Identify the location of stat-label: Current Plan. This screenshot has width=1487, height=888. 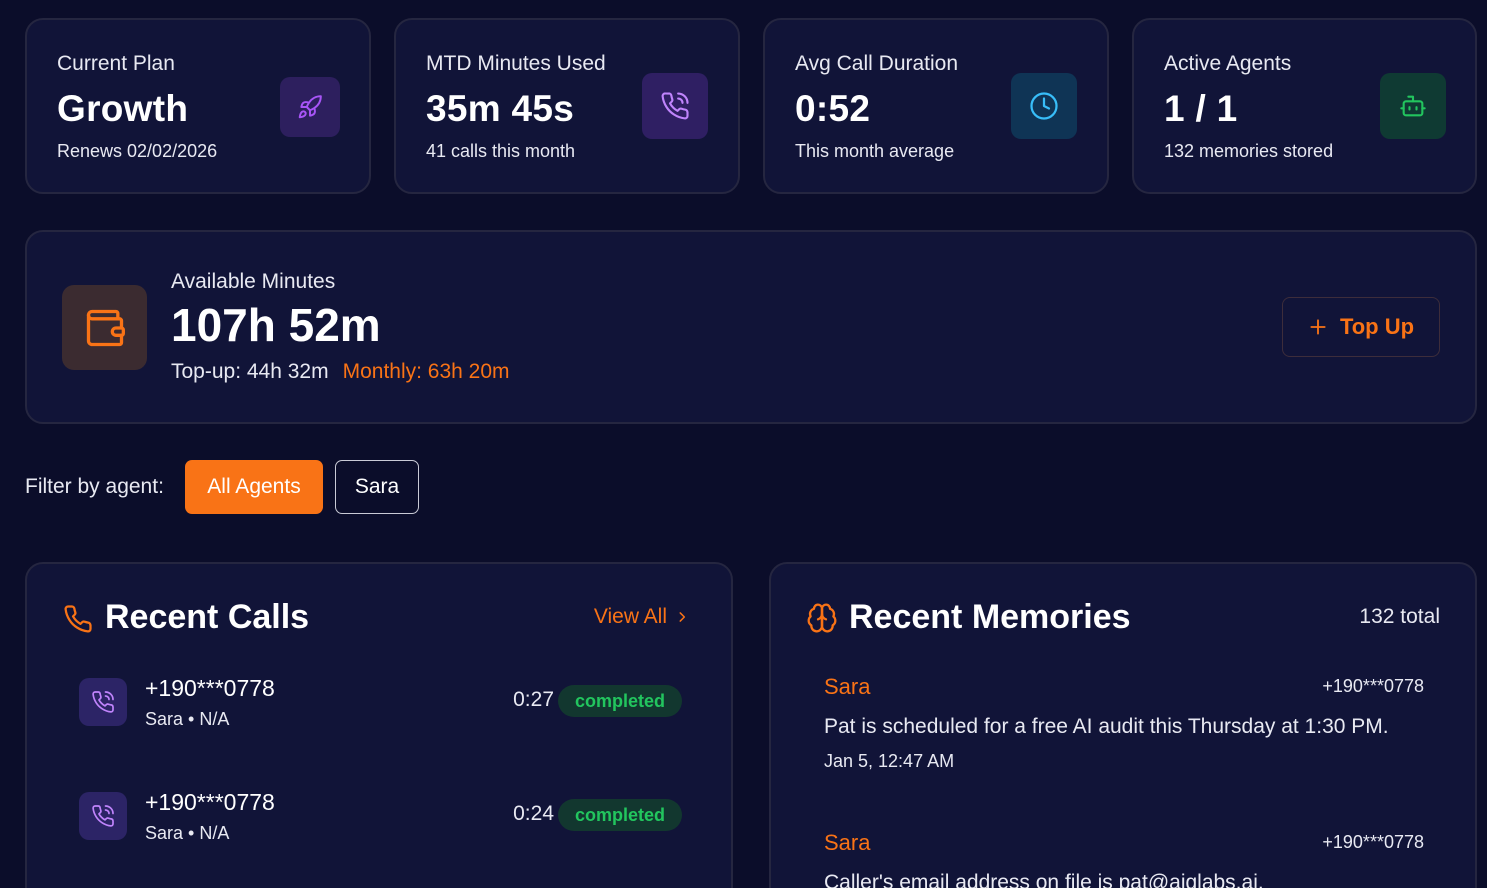
(116, 63).